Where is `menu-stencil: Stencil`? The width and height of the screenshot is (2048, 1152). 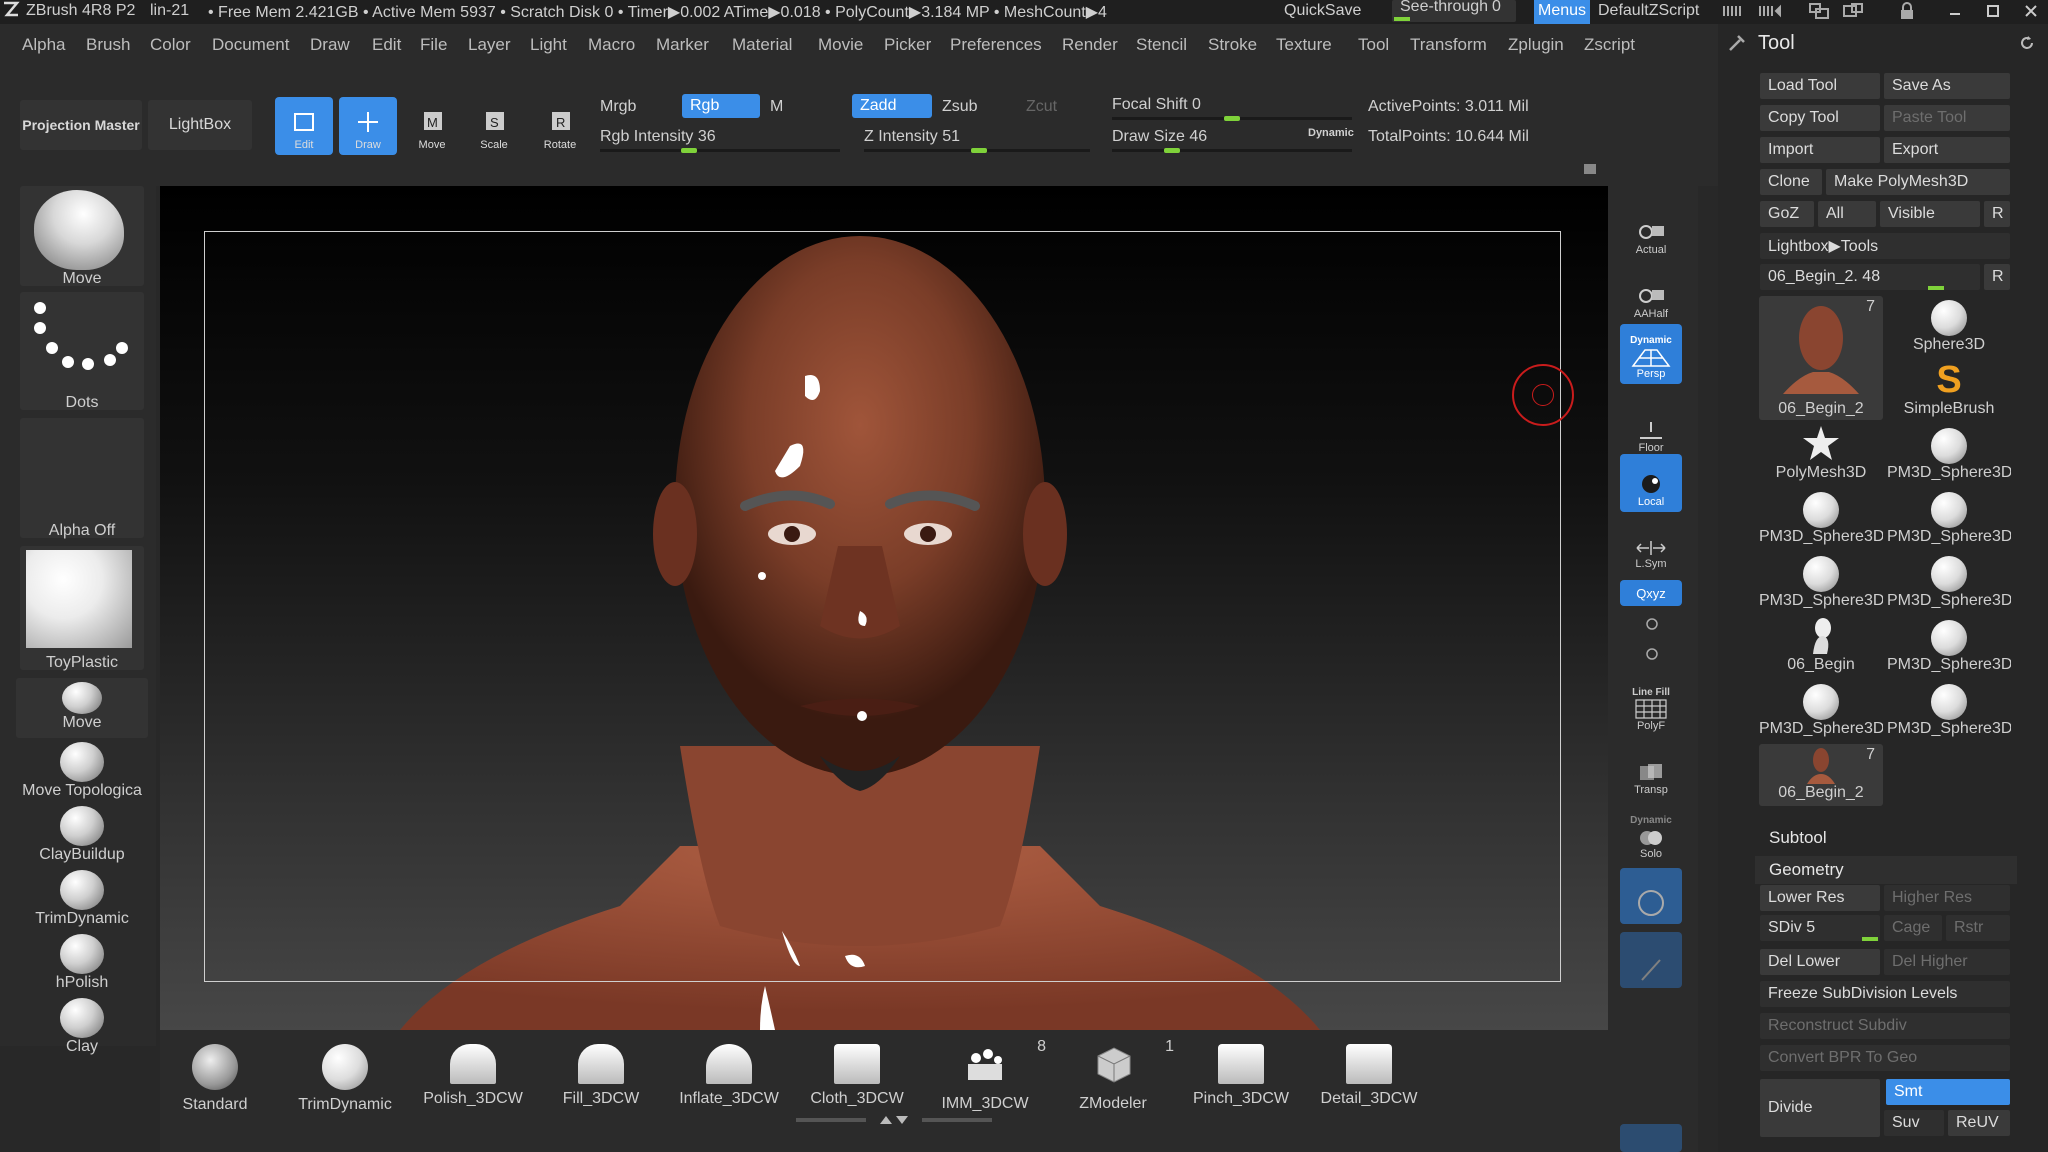
menu-stencil: Stencil is located at coordinates (1161, 45).